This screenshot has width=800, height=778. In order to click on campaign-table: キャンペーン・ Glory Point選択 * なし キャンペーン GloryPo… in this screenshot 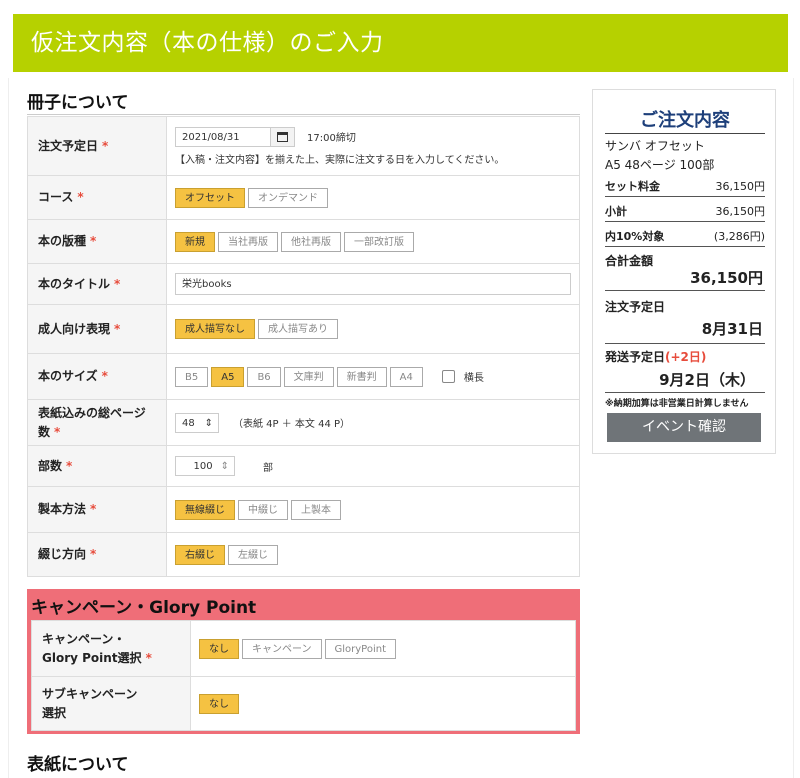, I will do `click(303, 675)`.